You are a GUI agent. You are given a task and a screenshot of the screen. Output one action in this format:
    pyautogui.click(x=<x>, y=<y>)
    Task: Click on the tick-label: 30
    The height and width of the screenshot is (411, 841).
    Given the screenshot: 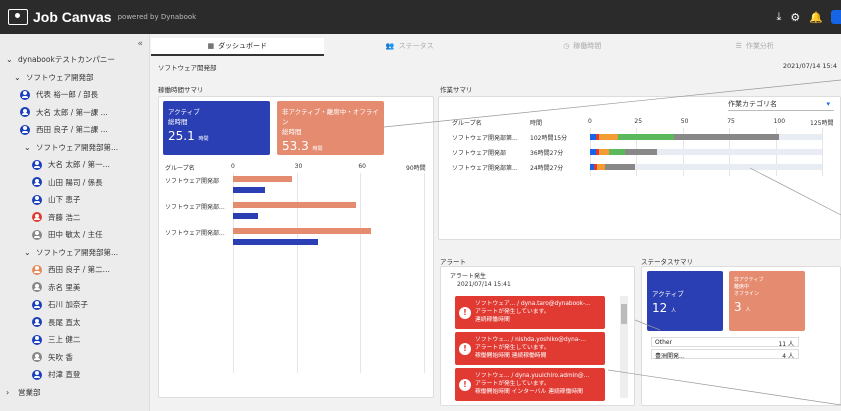 What is the action you would take?
    pyautogui.click(x=298, y=166)
    